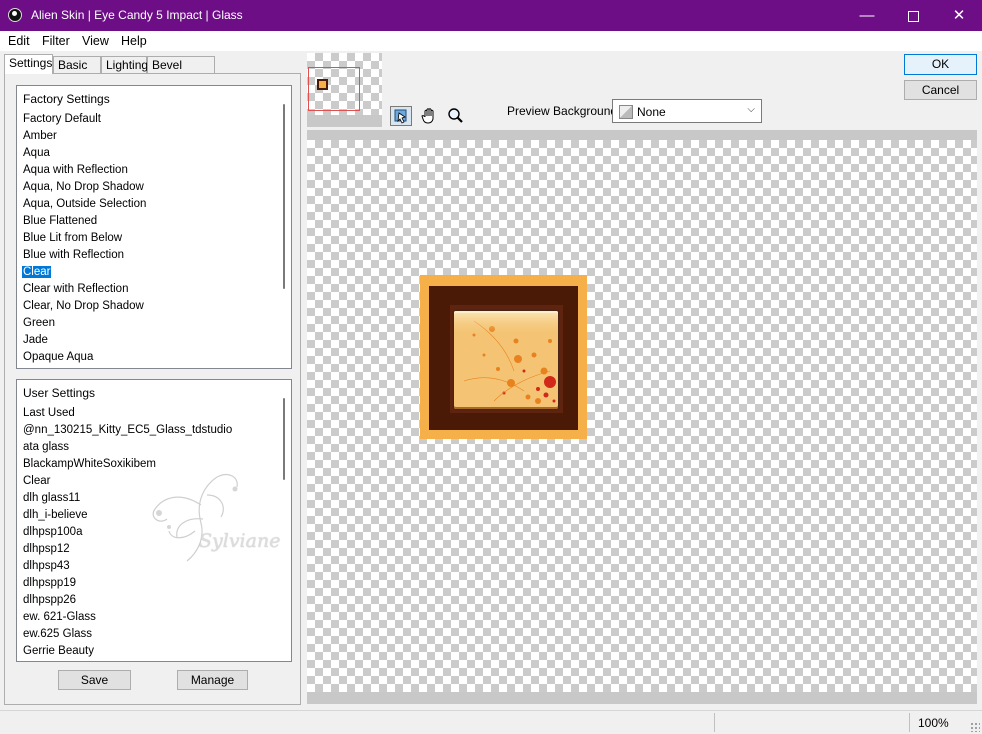  Describe the element at coordinates (751, 109) in the screenshot. I see `chevron-down-icon: ⌵` at that location.